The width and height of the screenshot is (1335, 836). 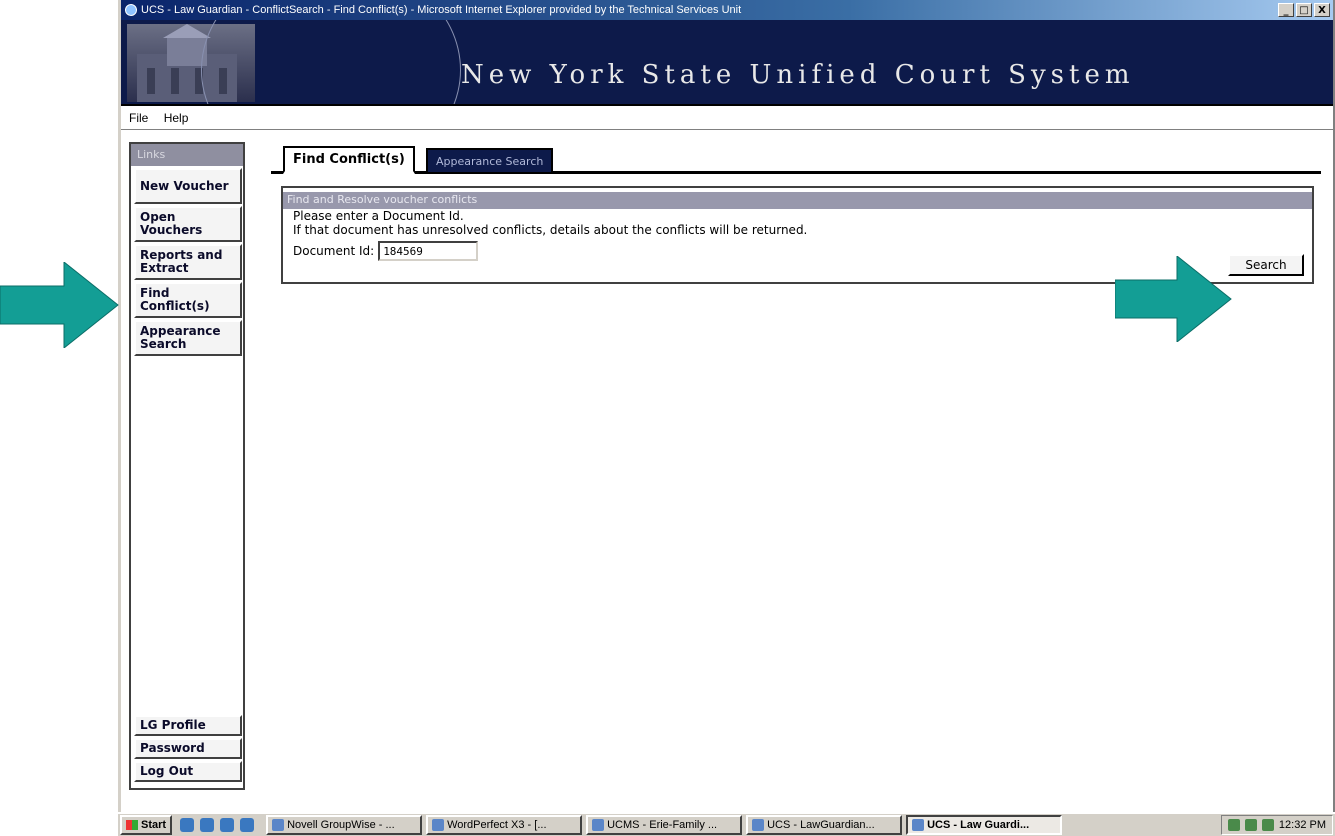 I want to click on menu-help: Help, so click(x=176, y=118).